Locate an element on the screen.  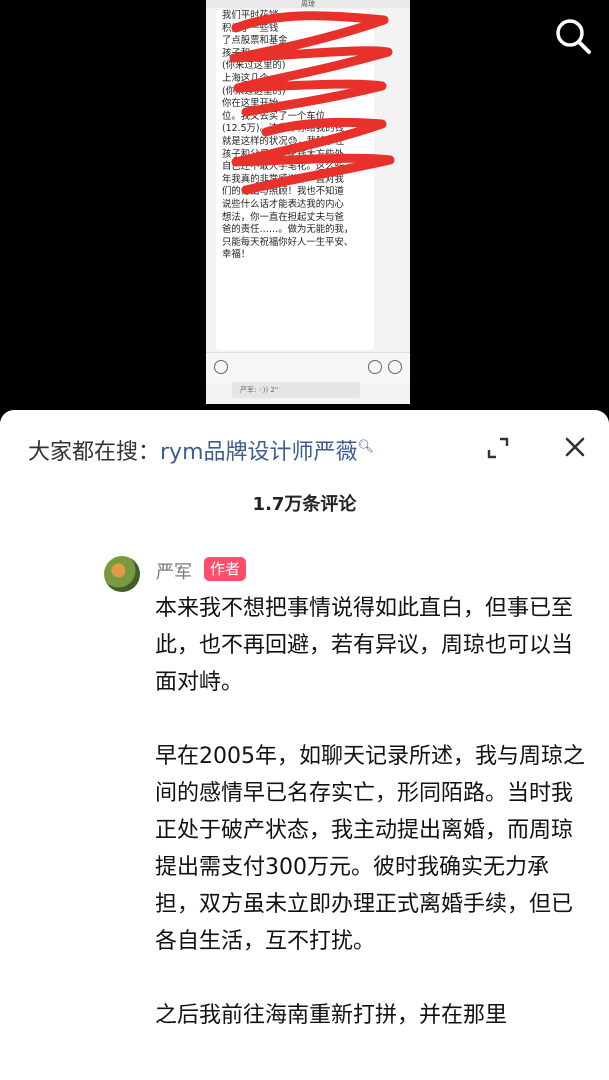
comment-count: 1.7万条评论 is located at coordinates (304, 504).